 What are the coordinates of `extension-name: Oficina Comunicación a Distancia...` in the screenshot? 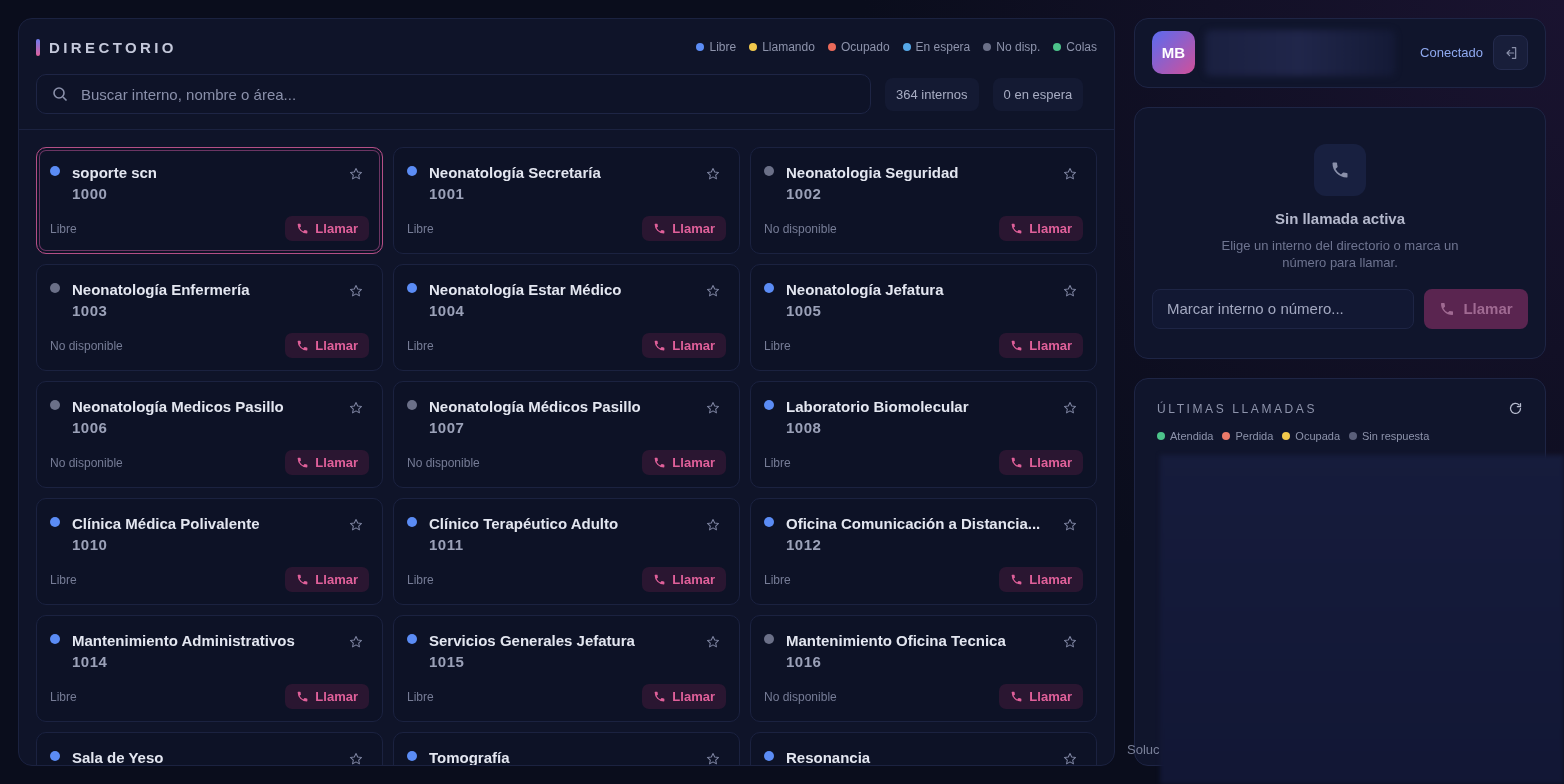 It's located at (914, 523).